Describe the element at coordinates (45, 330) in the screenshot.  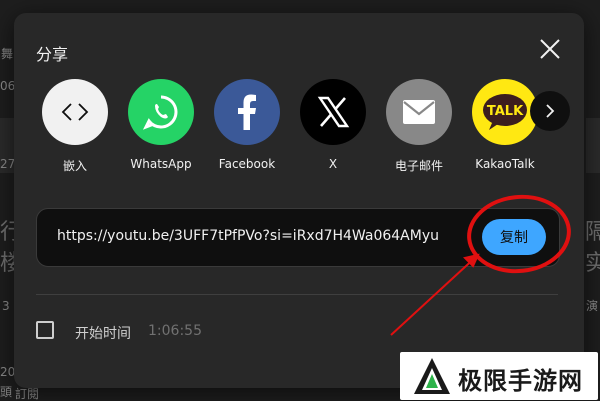
I see `start-at-checkbox` at that location.